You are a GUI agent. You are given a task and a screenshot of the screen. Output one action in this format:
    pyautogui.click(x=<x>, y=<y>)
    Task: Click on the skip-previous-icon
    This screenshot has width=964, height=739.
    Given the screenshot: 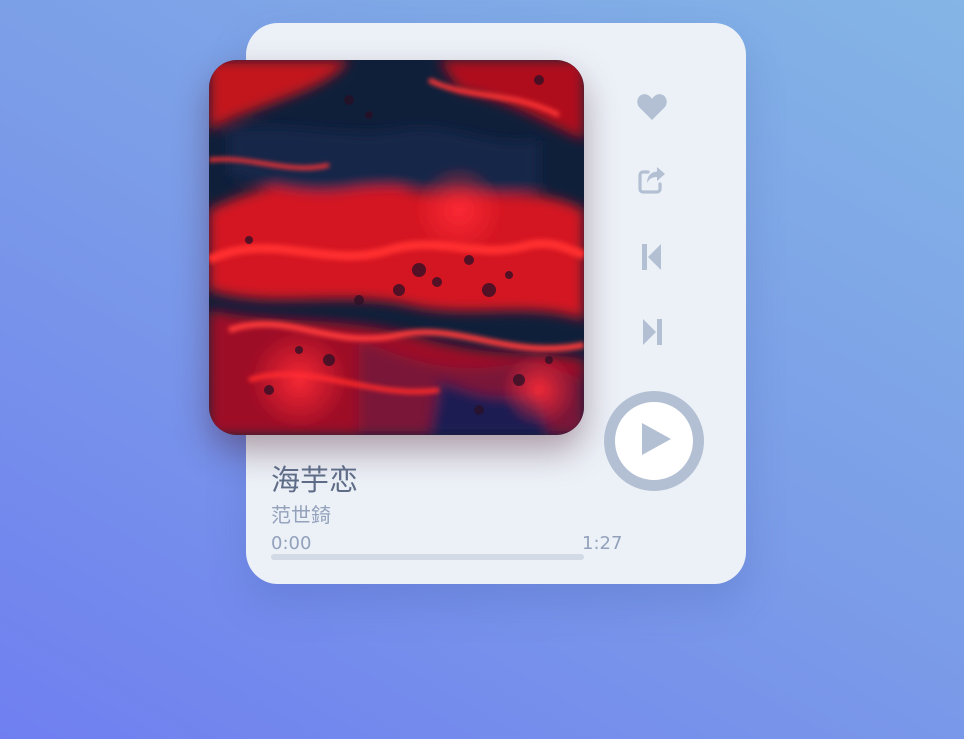 What is the action you would take?
    pyautogui.click(x=652, y=257)
    